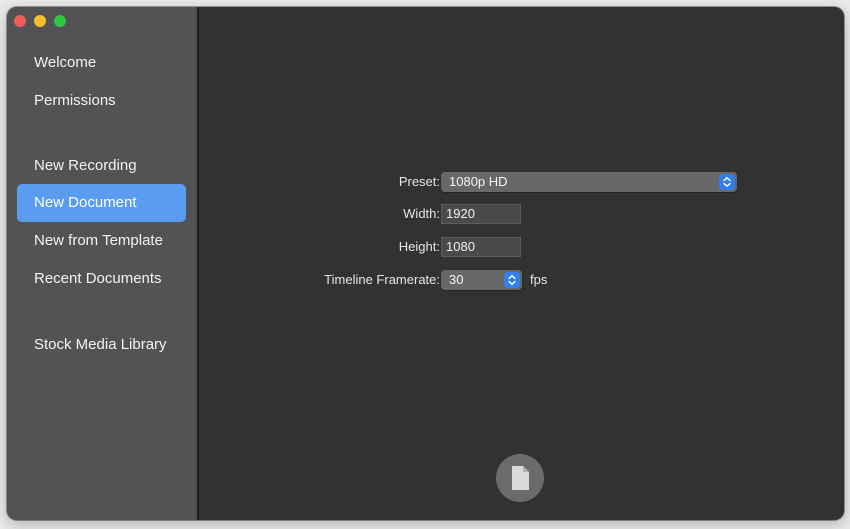  I want to click on preset-select: 1080p HD, so click(589, 182).